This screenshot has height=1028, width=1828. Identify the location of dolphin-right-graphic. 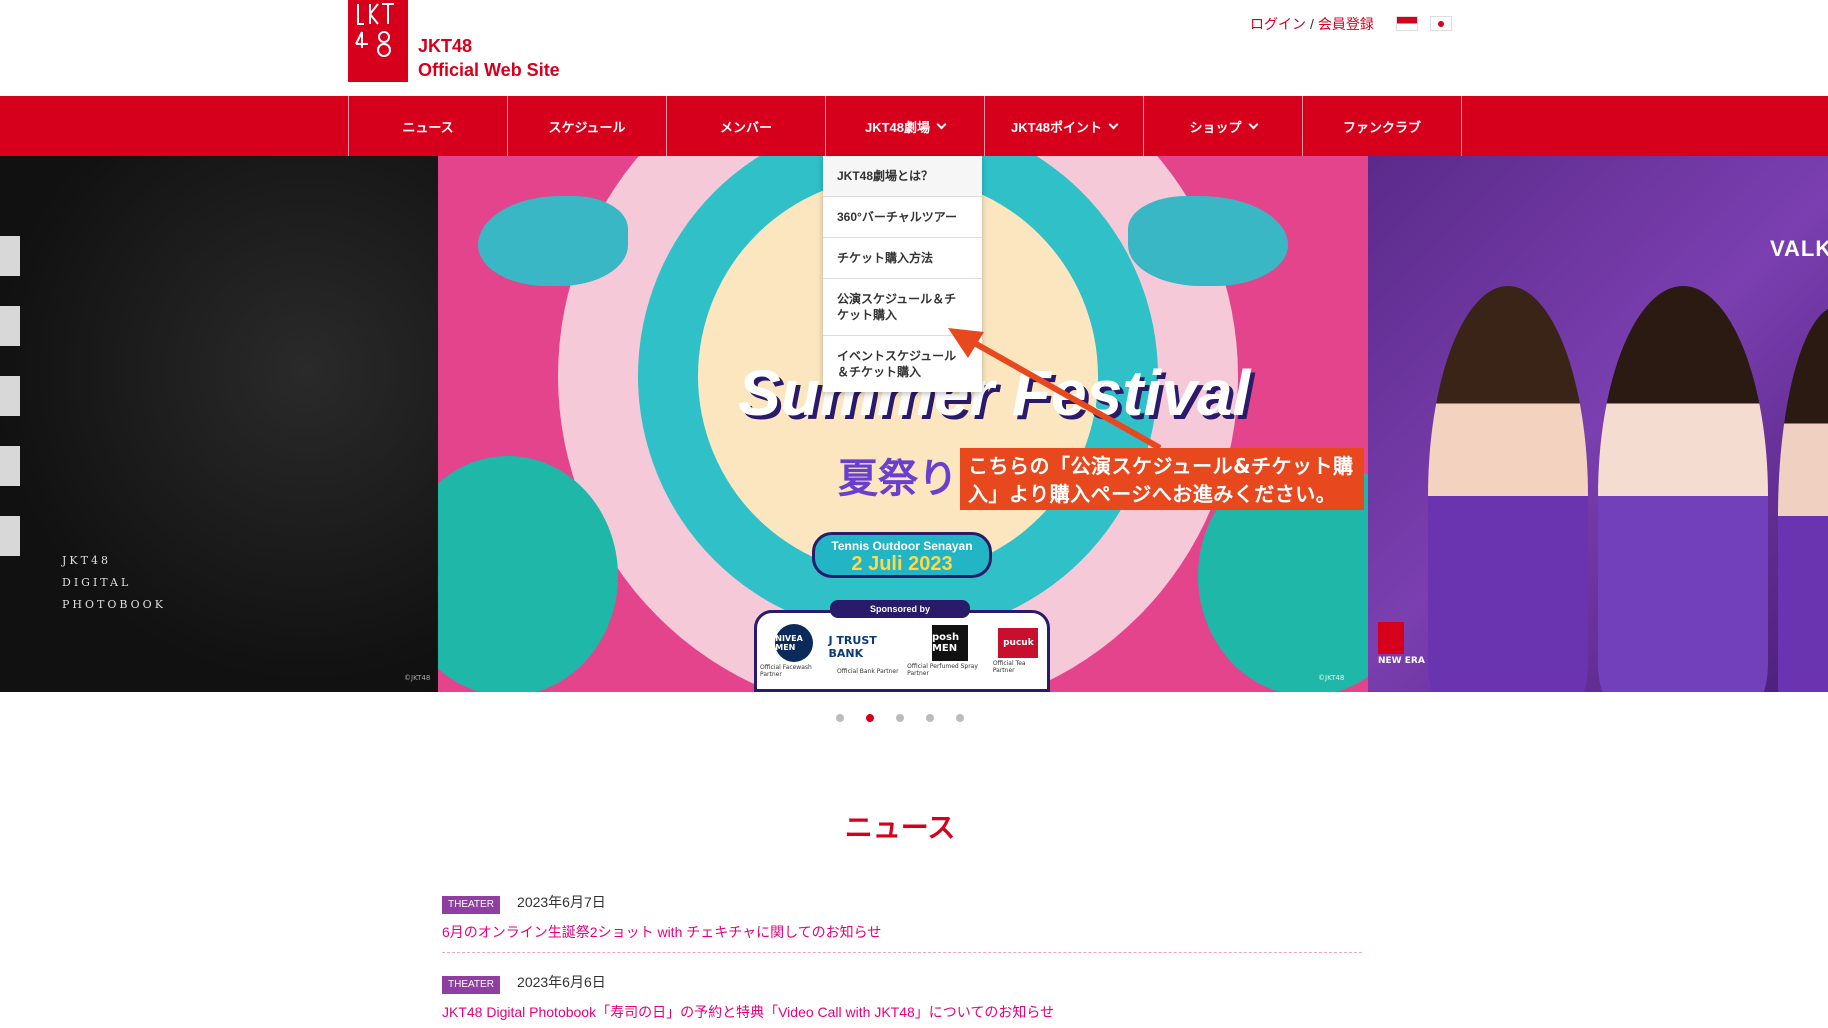
(1208, 241).